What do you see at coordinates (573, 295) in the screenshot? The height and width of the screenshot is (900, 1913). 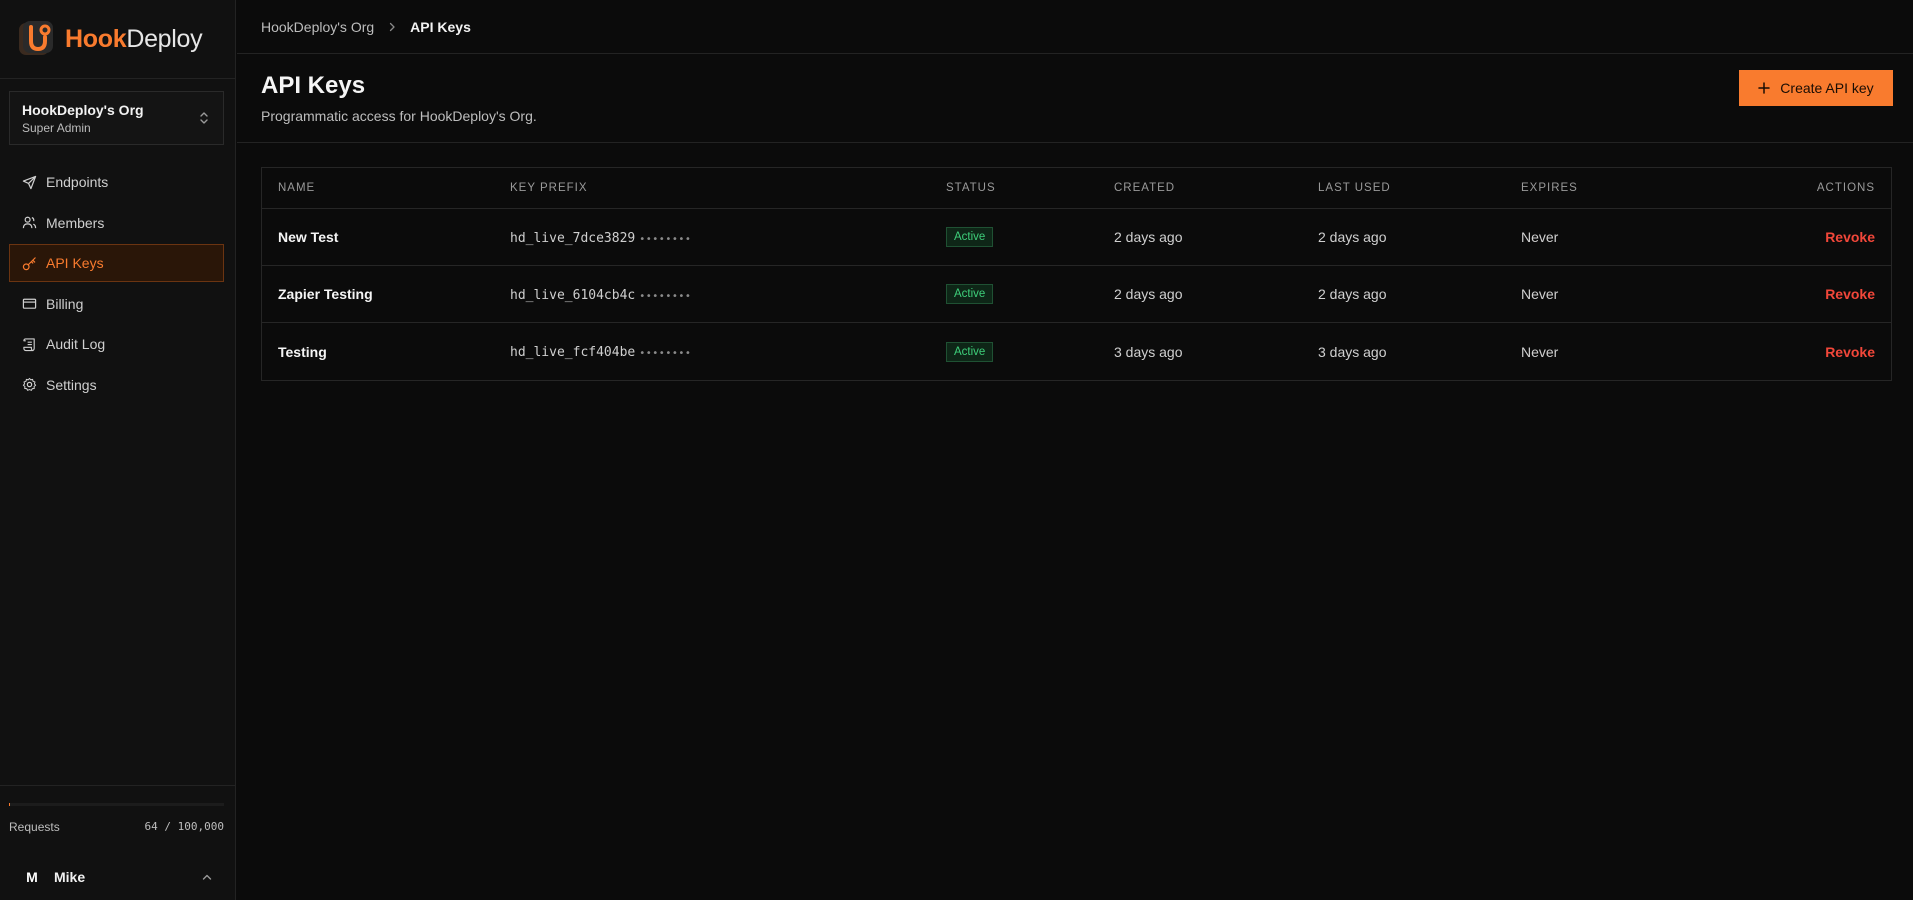 I see `key-prefix: hd_live_6104cb4c` at bounding box center [573, 295].